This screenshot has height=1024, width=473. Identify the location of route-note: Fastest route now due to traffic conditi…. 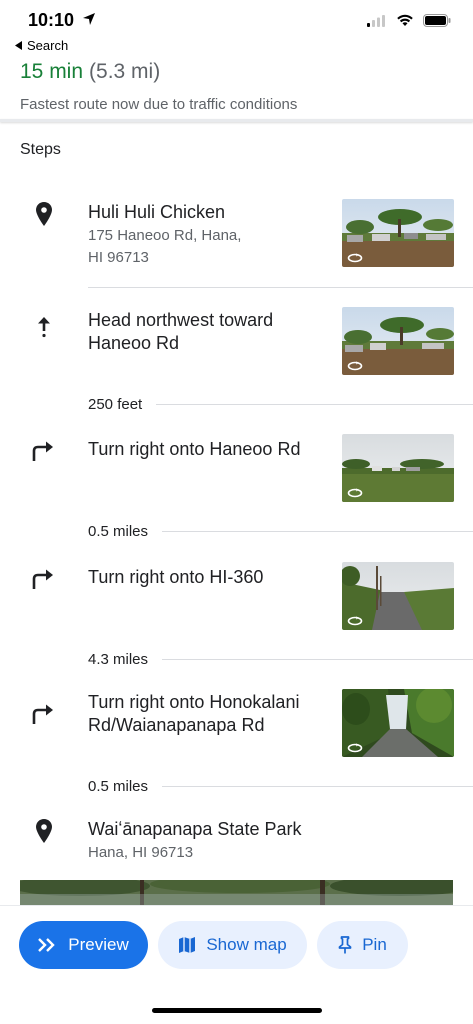
(159, 104).